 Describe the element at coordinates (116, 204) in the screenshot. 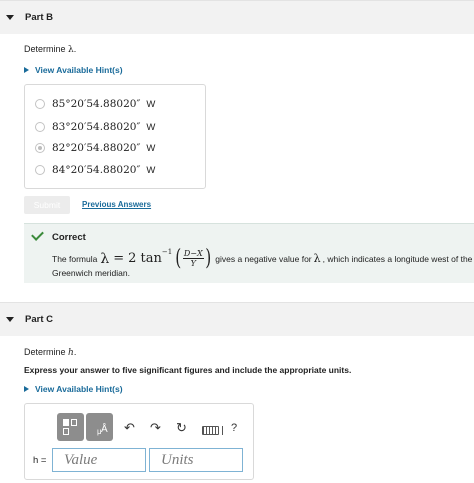

I see `previous-answers-link: Previous Answers` at that location.